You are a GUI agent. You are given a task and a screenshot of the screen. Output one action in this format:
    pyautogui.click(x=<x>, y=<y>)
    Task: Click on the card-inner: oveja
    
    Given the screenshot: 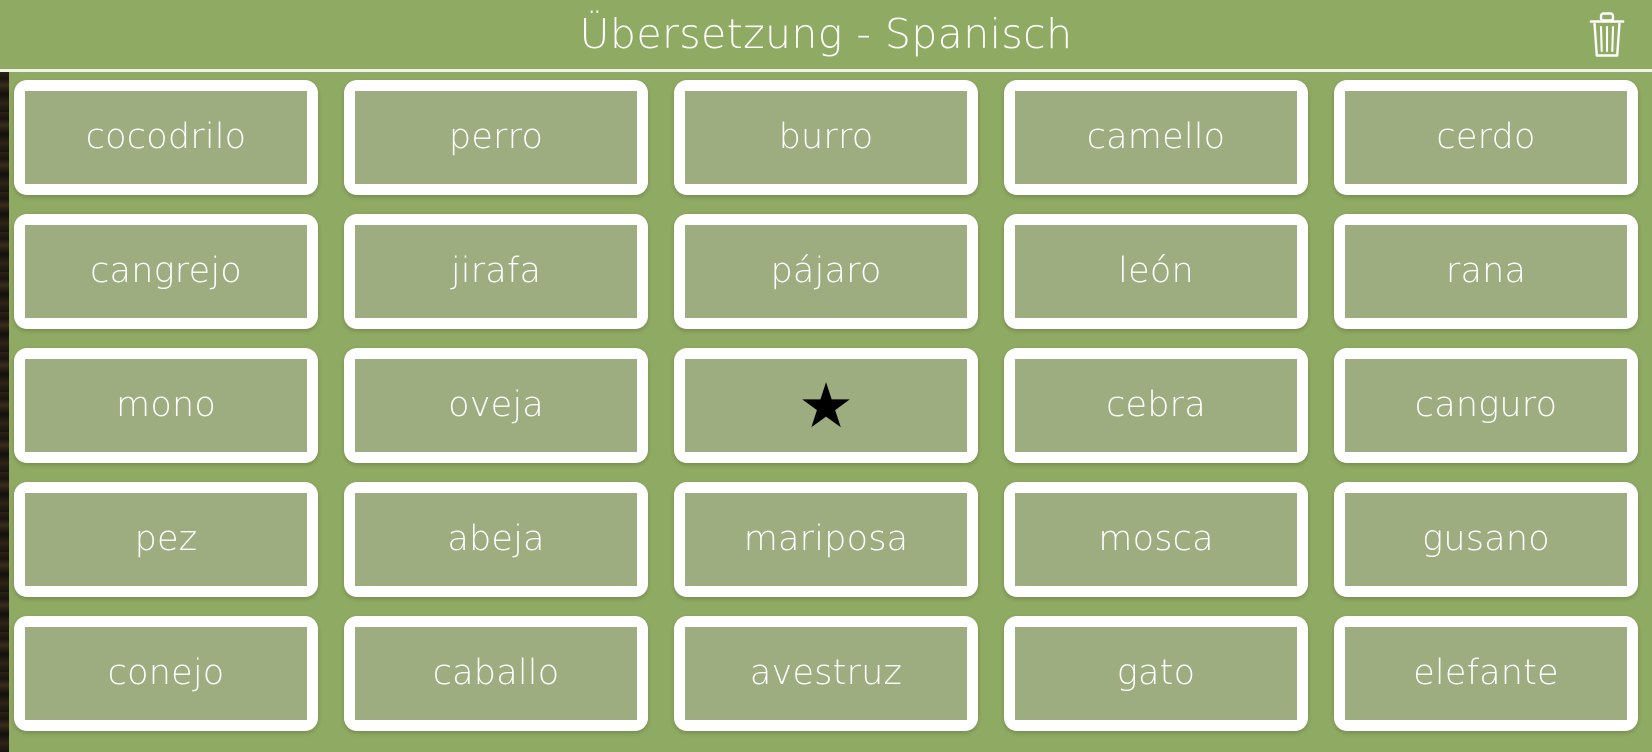 What is the action you would take?
    pyautogui.click(x=496, y=405)
    